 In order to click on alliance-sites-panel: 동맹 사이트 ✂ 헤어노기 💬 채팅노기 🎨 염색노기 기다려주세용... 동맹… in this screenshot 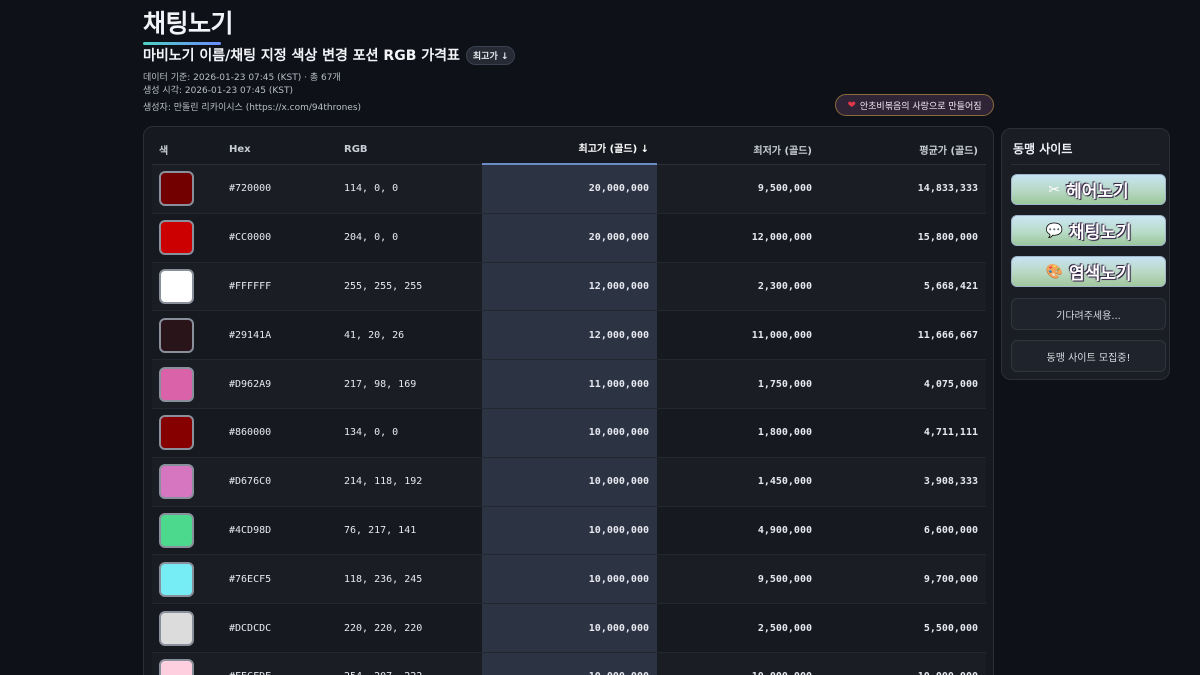, I will do `click(1085, 254)`.